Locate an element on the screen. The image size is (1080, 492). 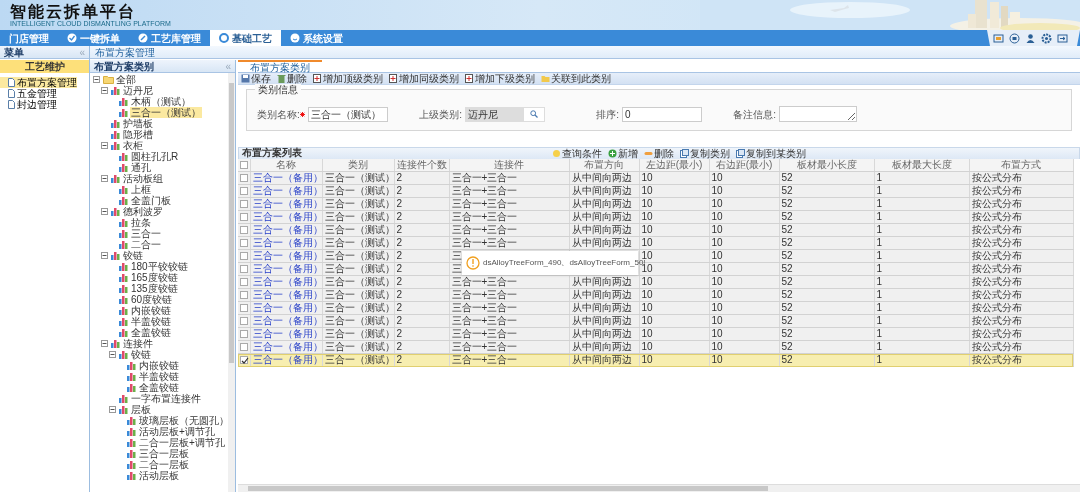
tree-item: 一字布置连接件 is located at coordinates (166, 398).